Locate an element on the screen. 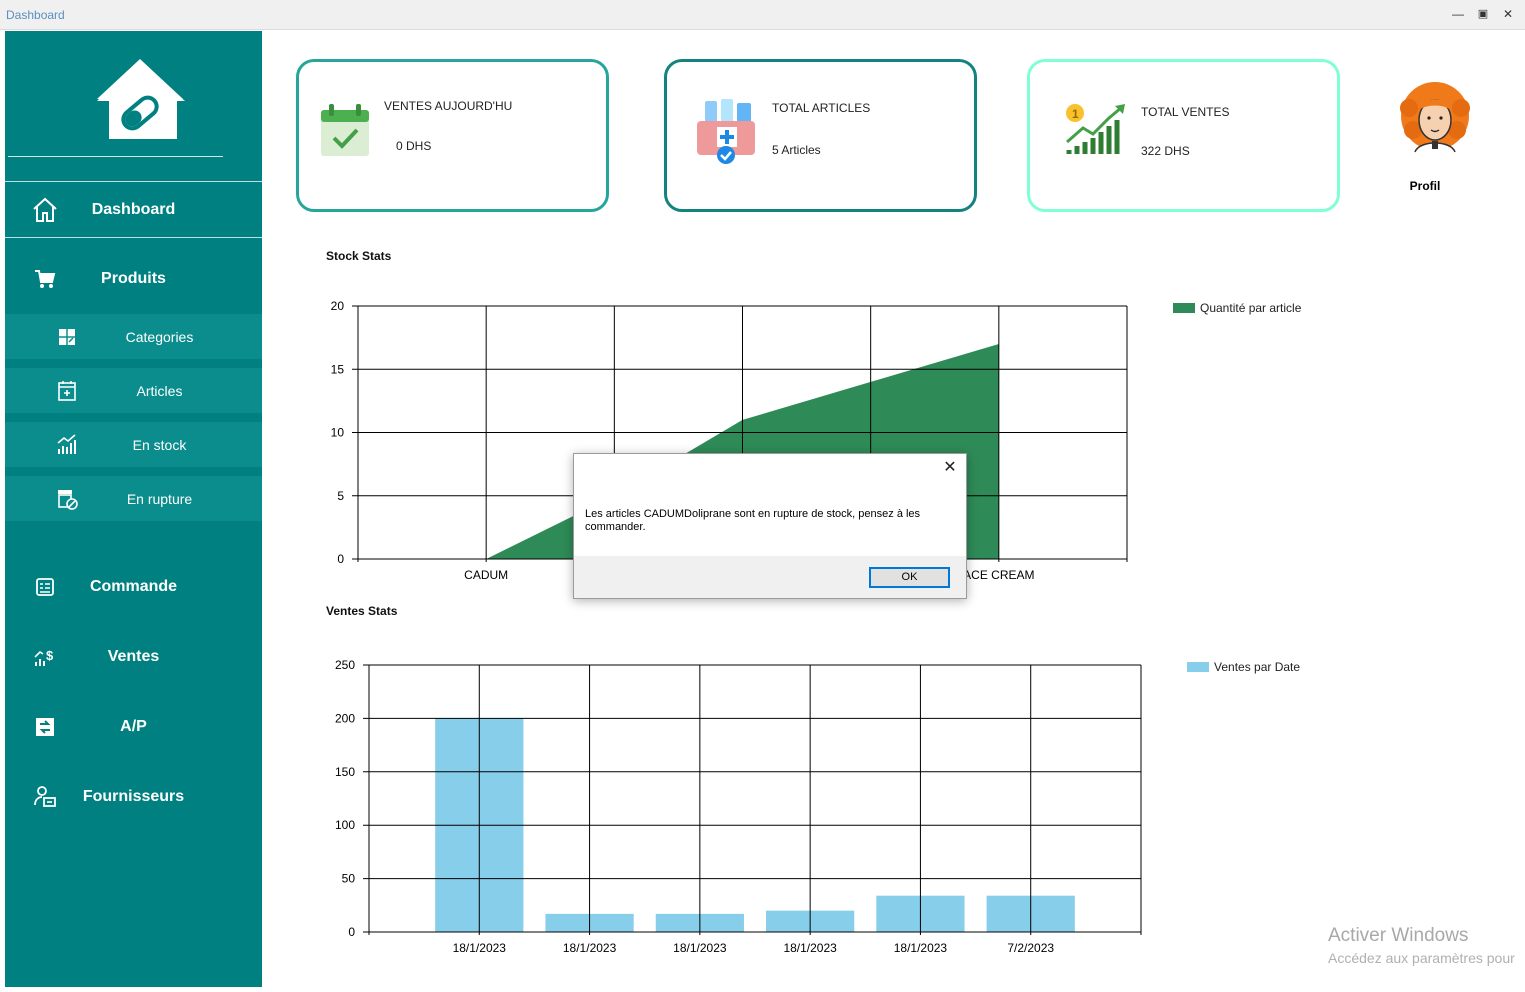  sales-y-tick-label: 0 is located at coordinates (351, 932).